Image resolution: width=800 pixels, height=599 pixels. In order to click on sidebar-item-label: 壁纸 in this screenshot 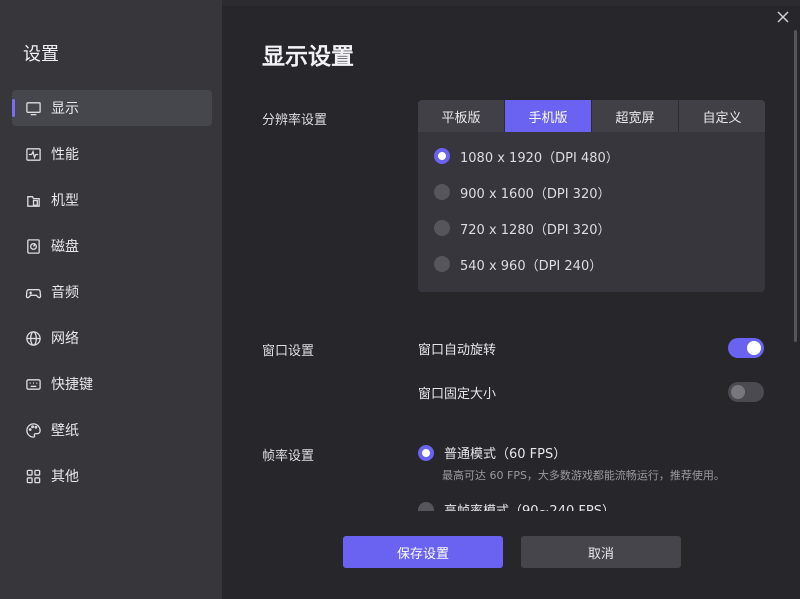, I will do `click(65, 431)`.